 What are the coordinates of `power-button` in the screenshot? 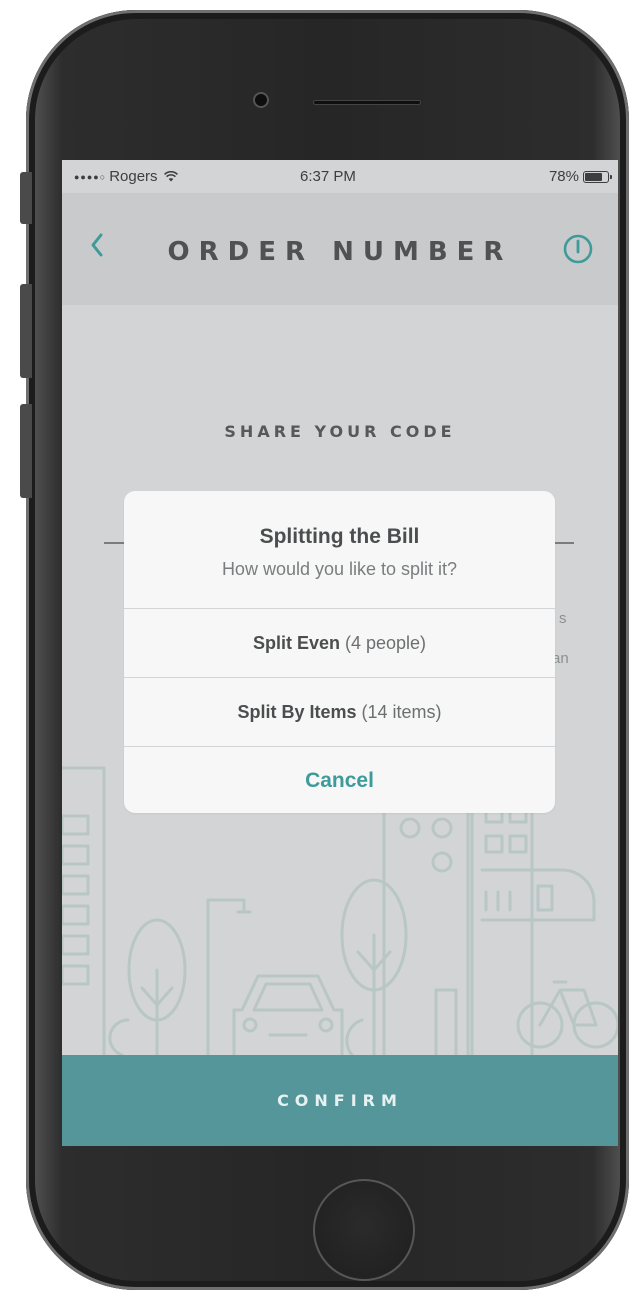 It's located at (578, 249).